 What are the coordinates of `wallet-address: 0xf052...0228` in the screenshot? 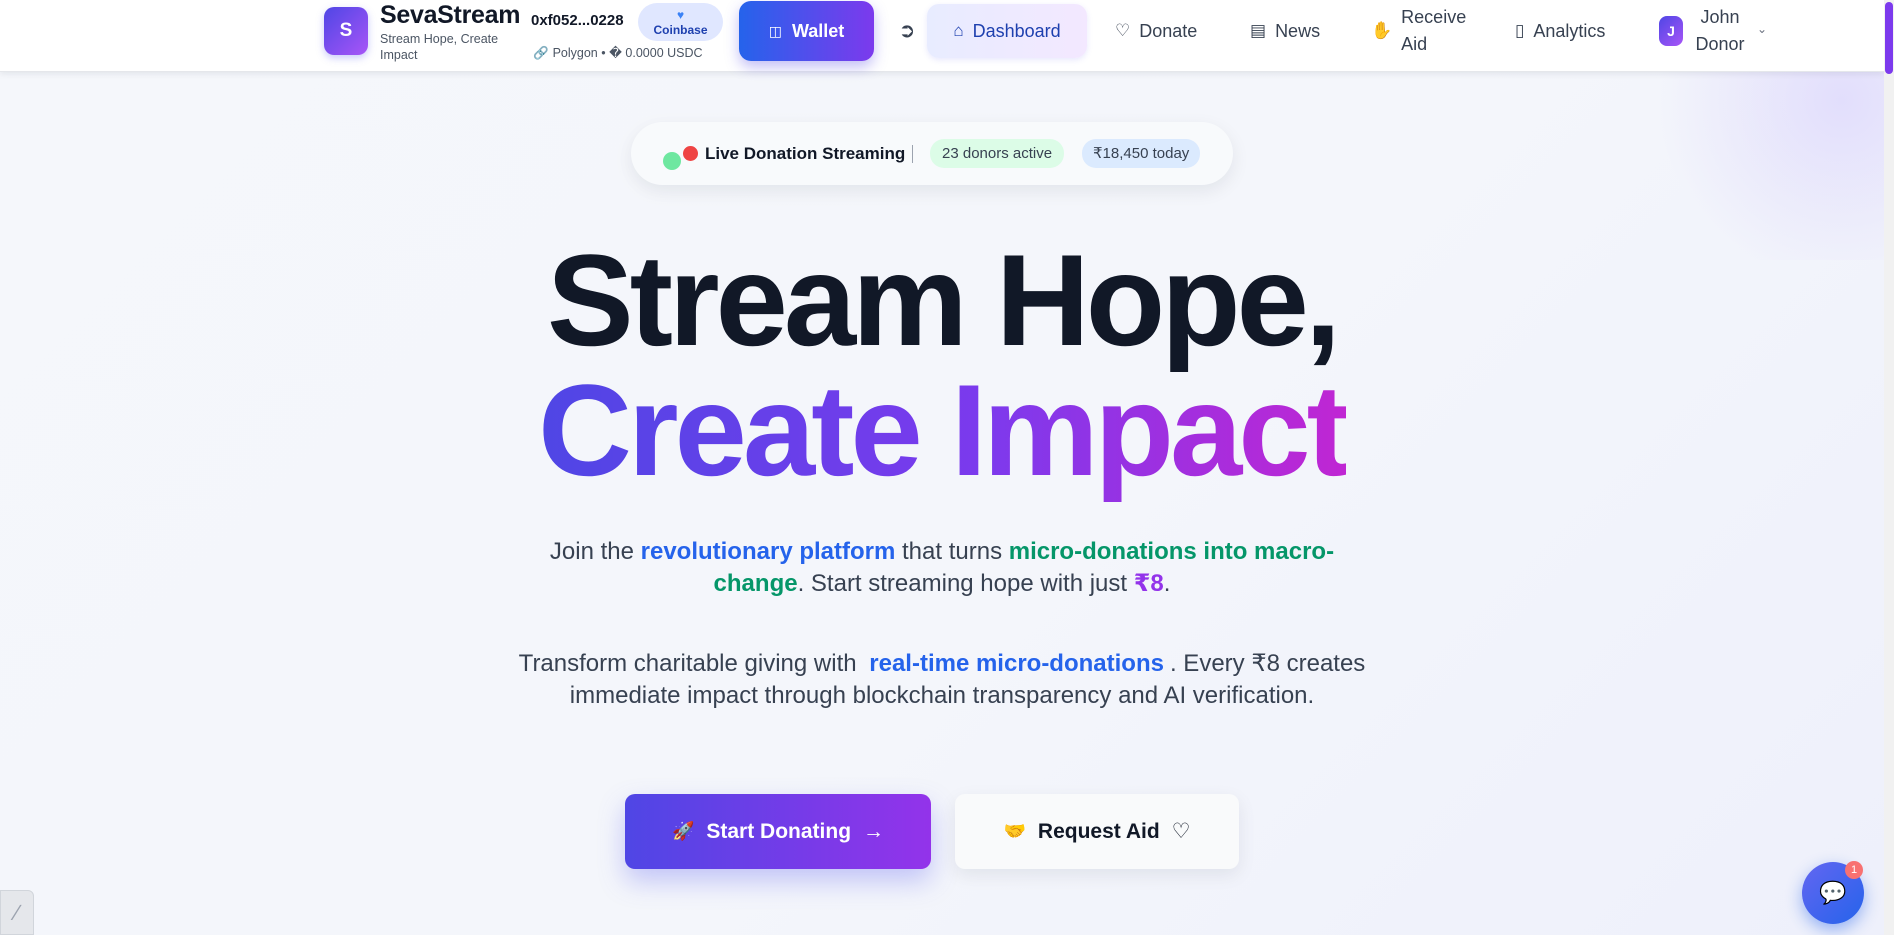 It's located at (577, 20).